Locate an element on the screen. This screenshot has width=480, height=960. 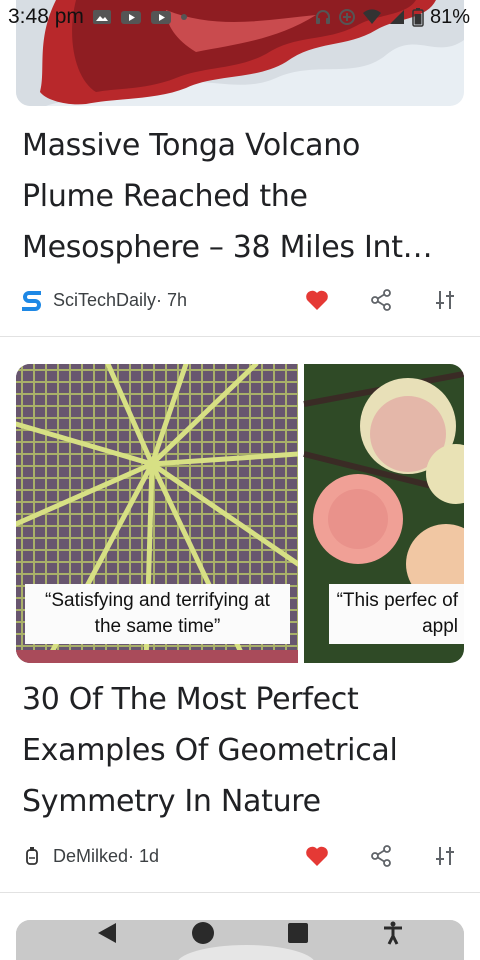
wifi-icon is located at coordinates (371, 16).